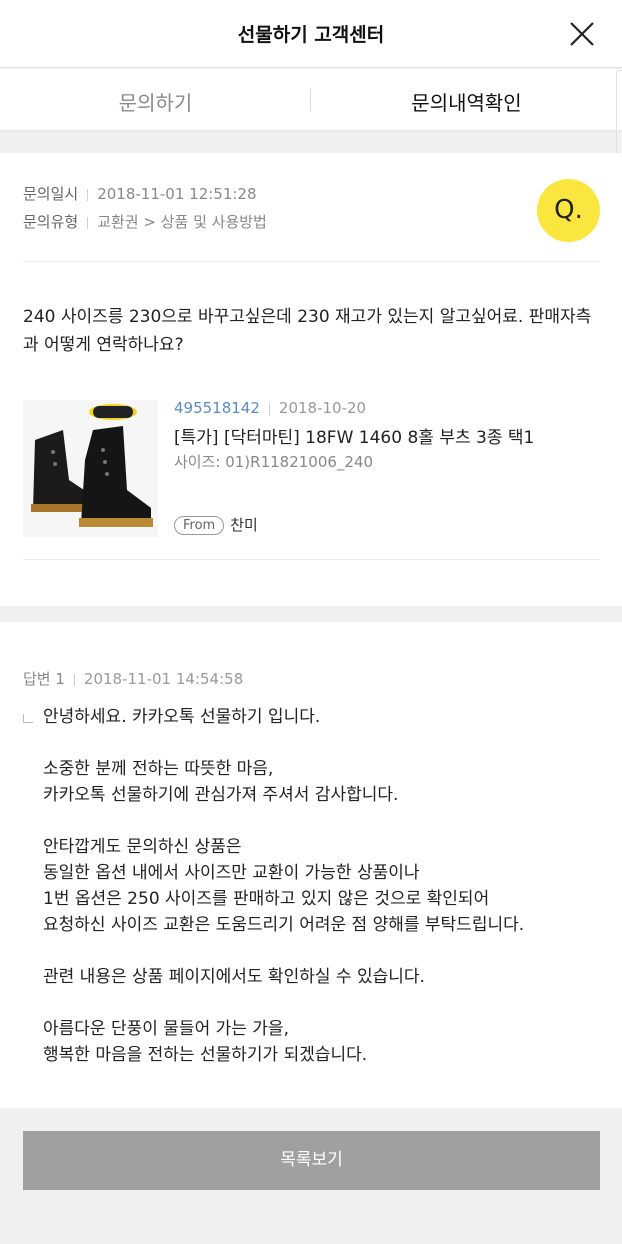 Image resolution: width=622 pixels, height=1244 pixels. I want to click on answer-label: 답변 1, so click(44, 679).